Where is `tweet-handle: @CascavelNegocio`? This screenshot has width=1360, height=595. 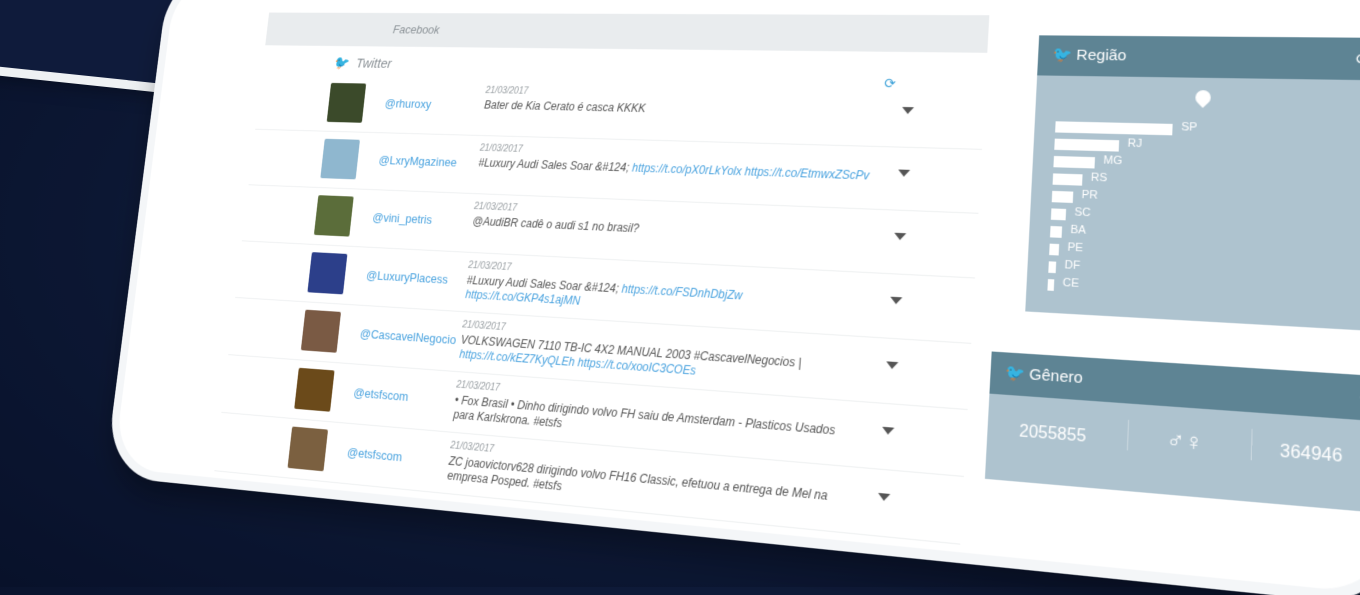
tweet-handle: @CascavelNegocio is located at coordinates (407, 336).